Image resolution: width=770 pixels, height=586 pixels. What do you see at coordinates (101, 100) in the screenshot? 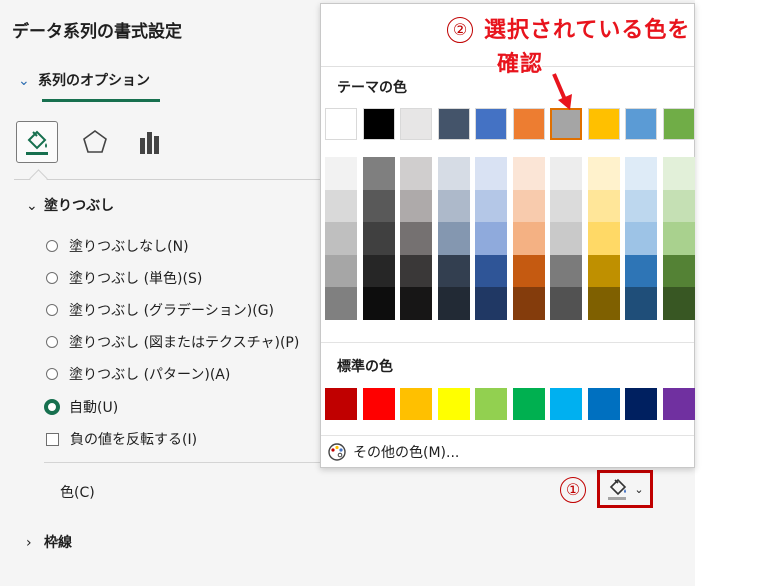
I see `series-options-underline` at bounding box center [101, 100].